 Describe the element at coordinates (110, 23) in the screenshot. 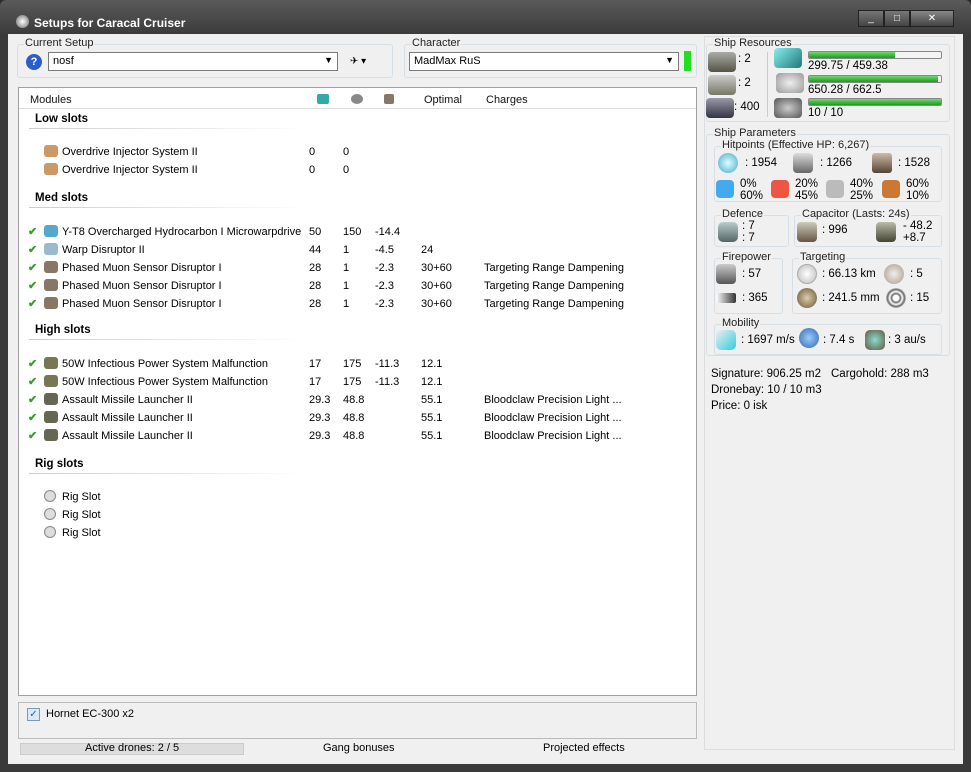

I see `window-title: Setups for Caracal Cruiser` at that location.